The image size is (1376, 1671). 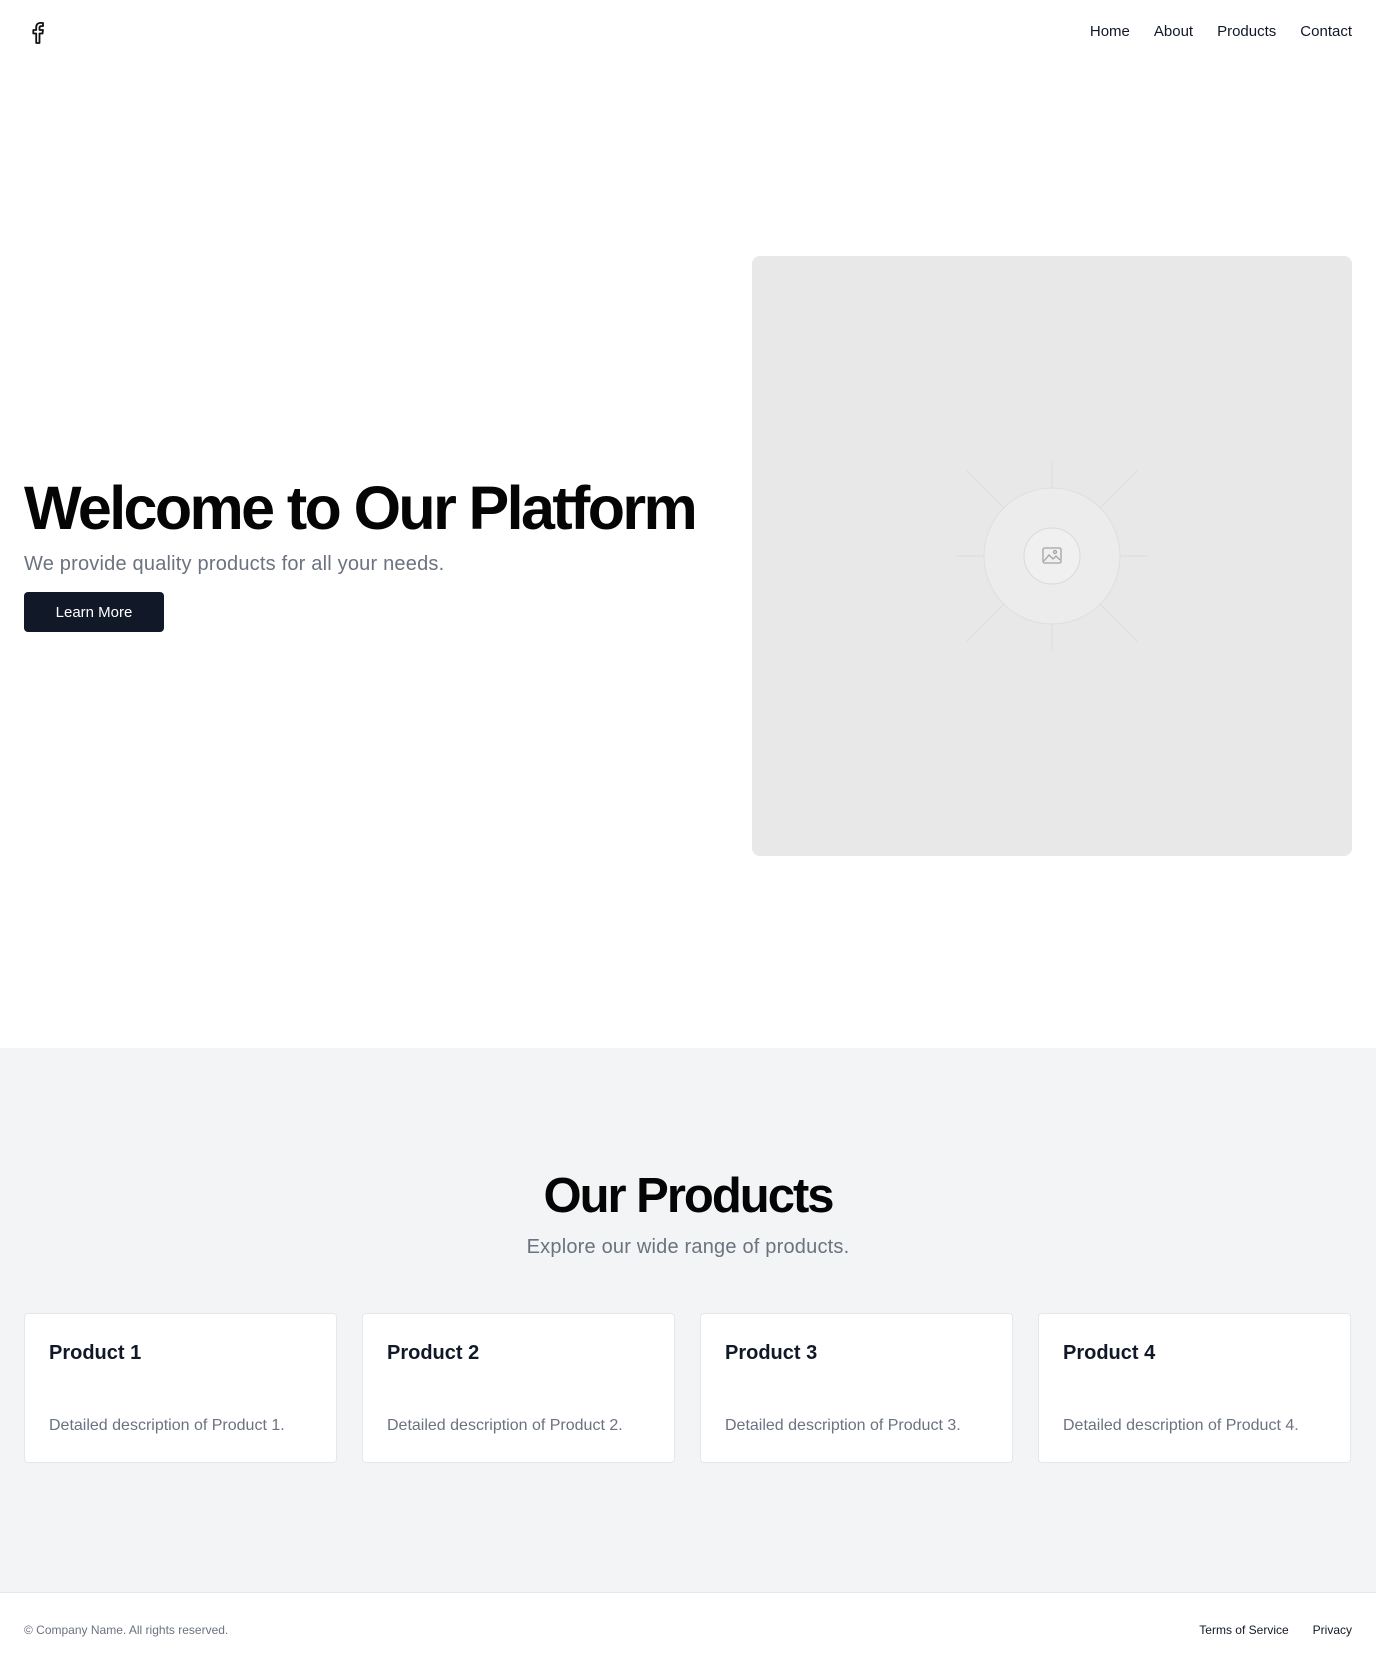 What do you see at coordinates (688, 32) in the screenshot?
I see `site-header: Home About Products Contact` at bounding box center [688, 32].